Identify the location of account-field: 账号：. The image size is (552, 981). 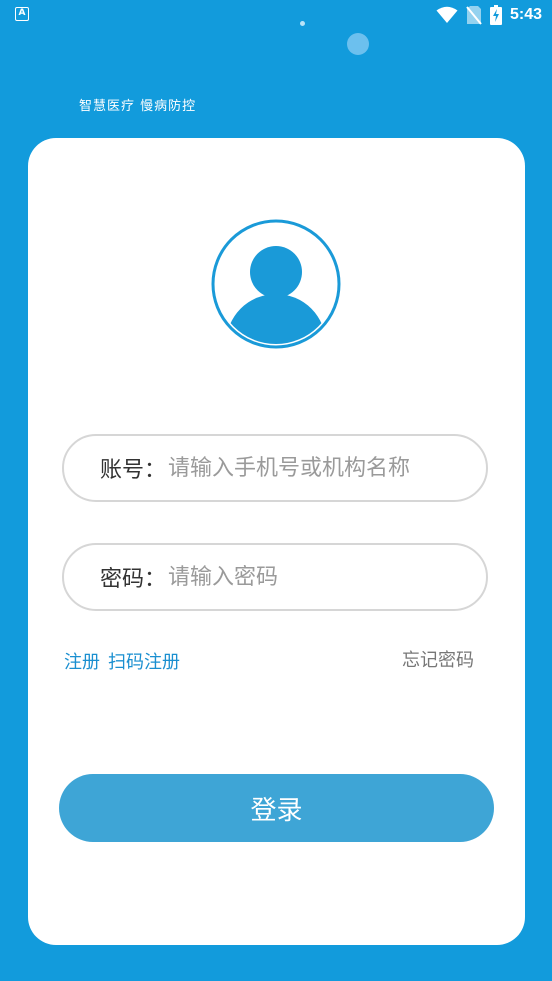
(275, 468).